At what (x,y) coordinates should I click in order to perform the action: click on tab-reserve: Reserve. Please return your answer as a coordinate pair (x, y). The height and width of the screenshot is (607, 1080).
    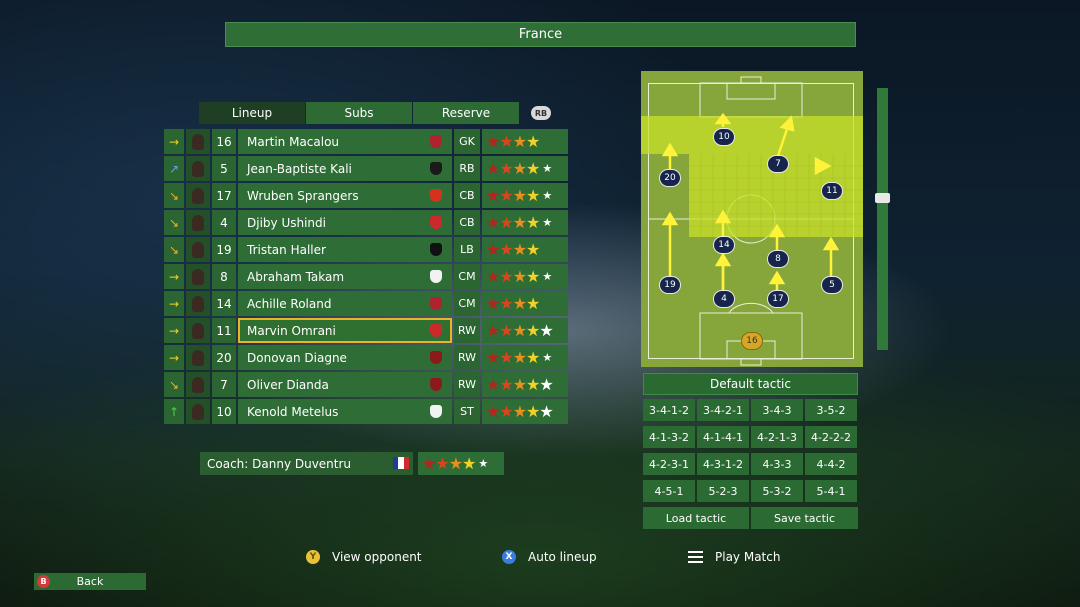
    Looking at the image, I should click on (466, 113).